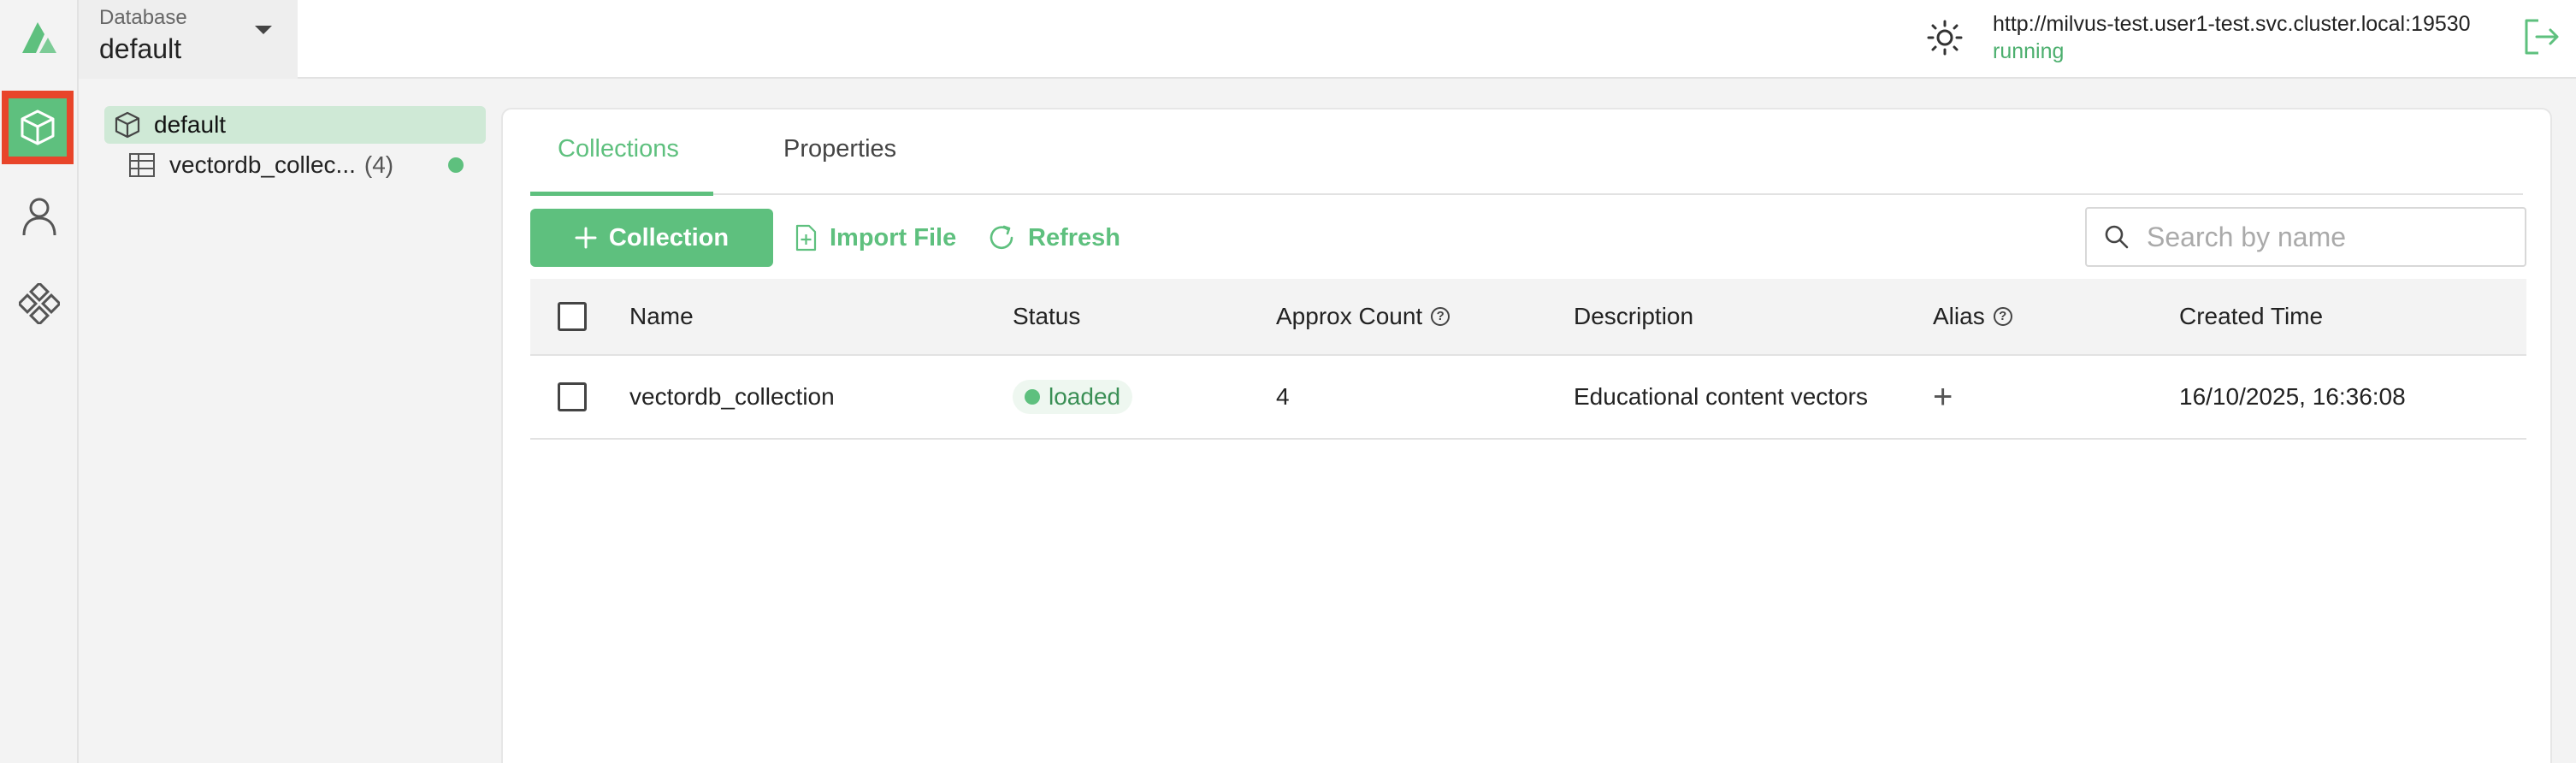 The height and width of the screenshot is (763, 2576). What do you see at coordinates (188, 39) in the screenshot?
I see `database-selector: Database default` at bounding box center [188, 39].